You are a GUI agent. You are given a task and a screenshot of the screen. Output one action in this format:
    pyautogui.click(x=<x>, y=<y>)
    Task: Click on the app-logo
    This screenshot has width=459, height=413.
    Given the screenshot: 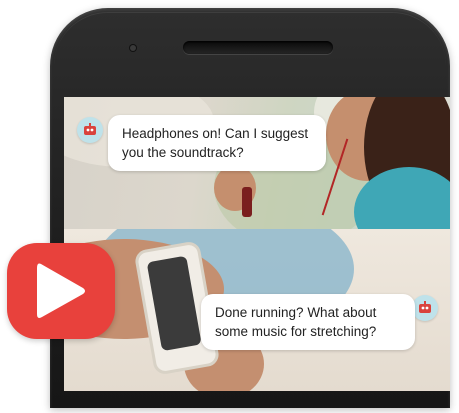 What is the action you would take?
    pyautogui.click(x=61, y=291)
    